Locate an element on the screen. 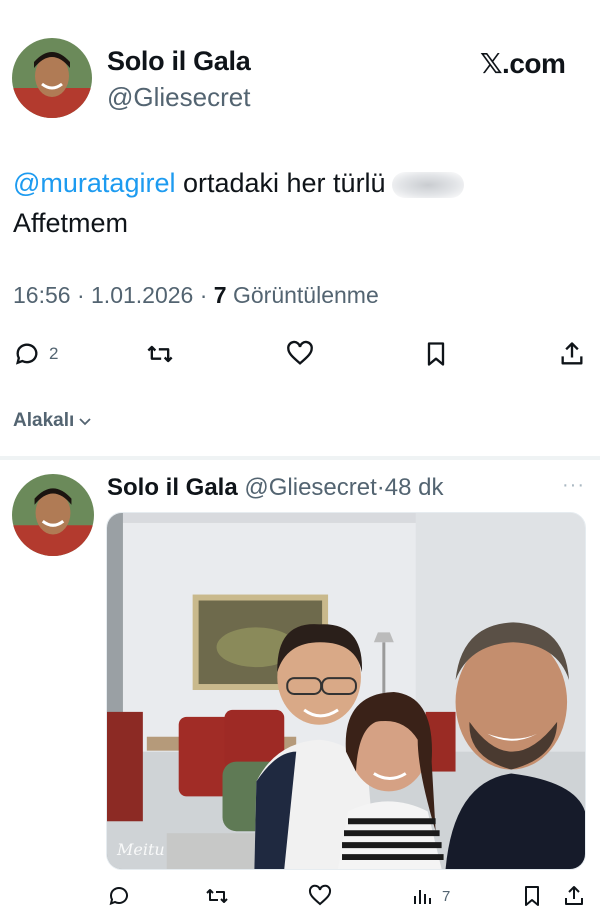  related-label: Alakalı is located at coordinates (44, 420).